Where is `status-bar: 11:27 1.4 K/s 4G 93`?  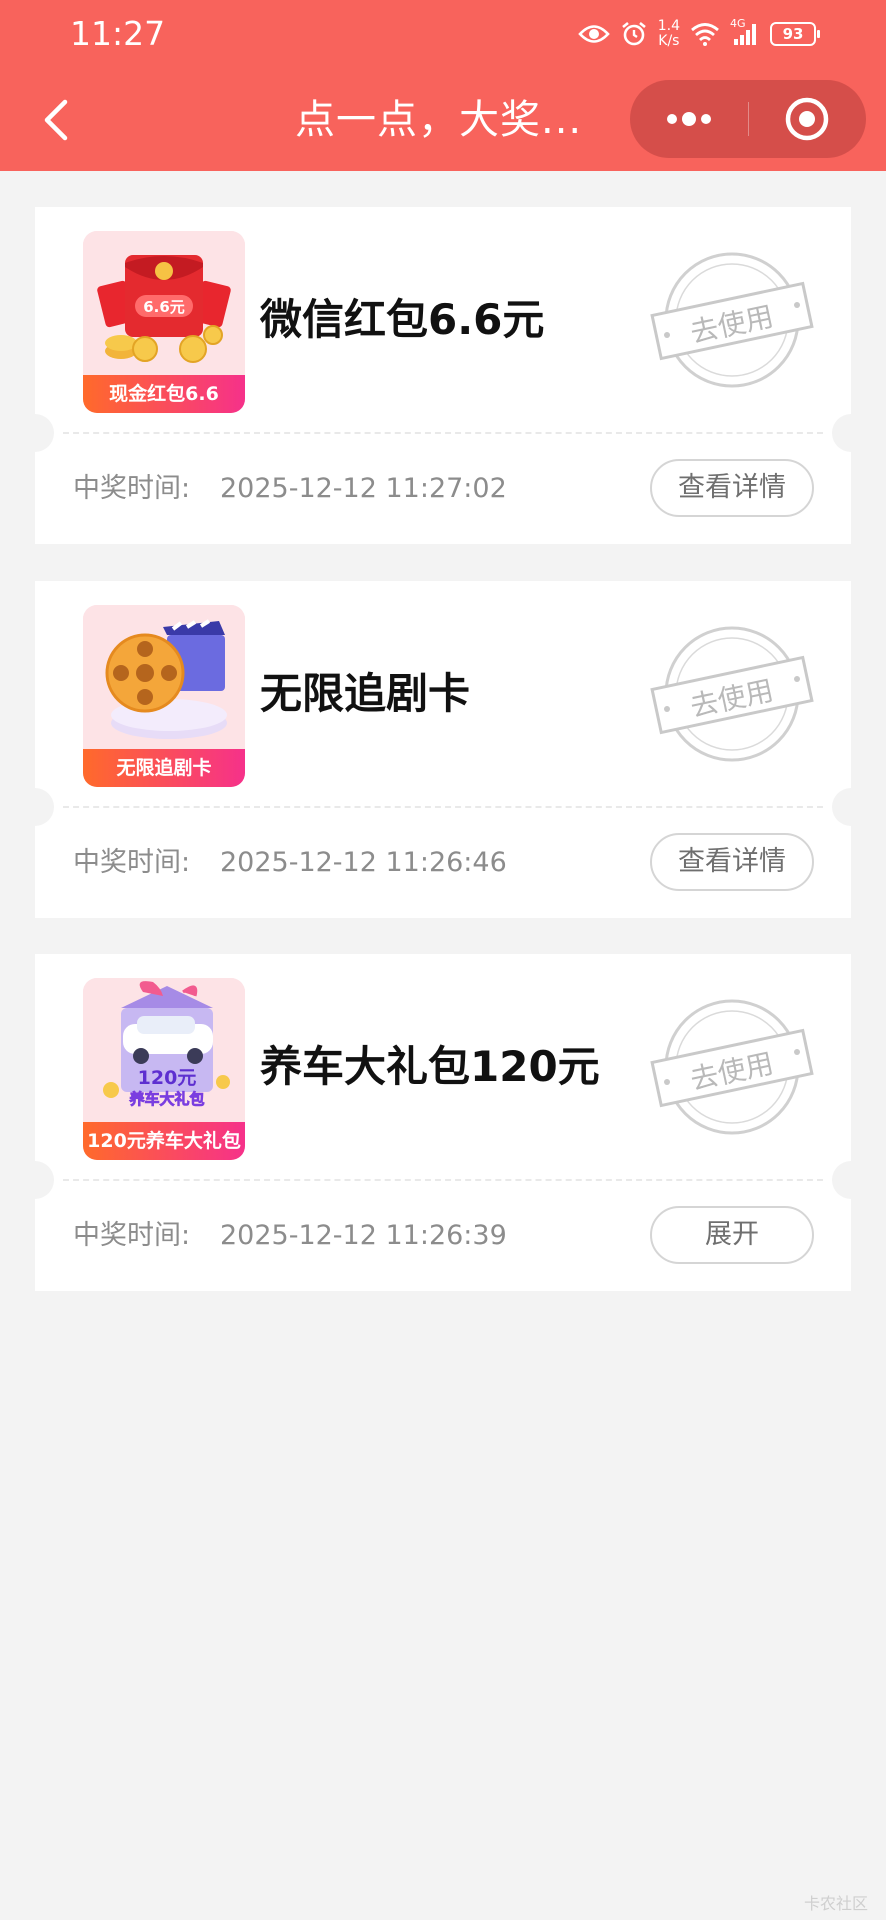 status-bar: 11:27 1.4 K/s 4G 93 is located at coordinates (443, 34).